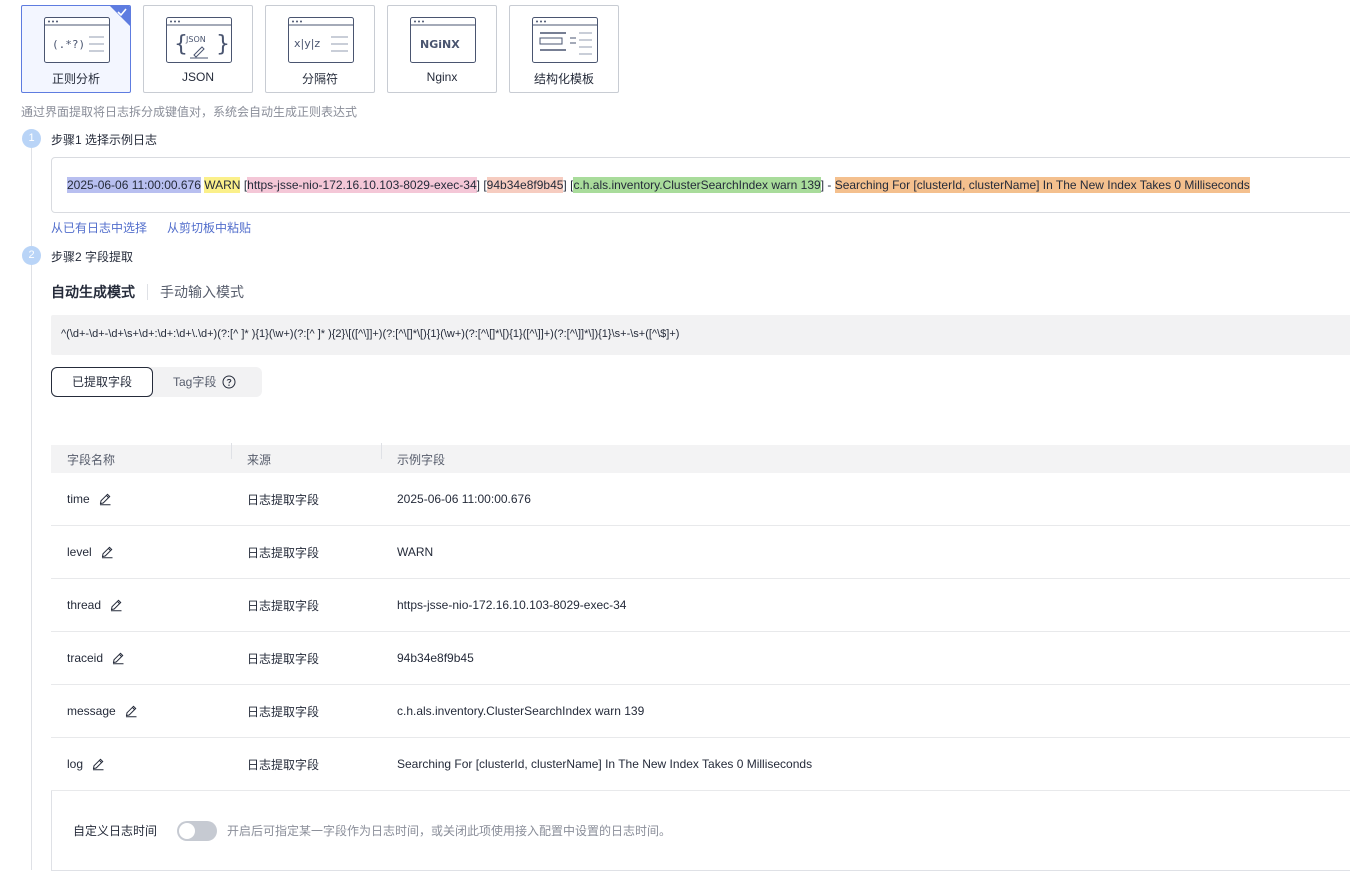 The height and width of the screenshot is (880, 1350). What do you see at coordinates (435, 658) in the screenshot?
I see `field-example: 94b34e8f9b45` at bounding box center [435, 658].